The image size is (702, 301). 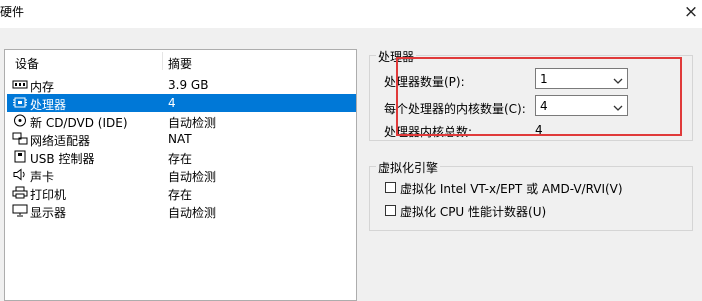 I want to click on device-summary: 3.9 GB, so click(x=188, y=85).